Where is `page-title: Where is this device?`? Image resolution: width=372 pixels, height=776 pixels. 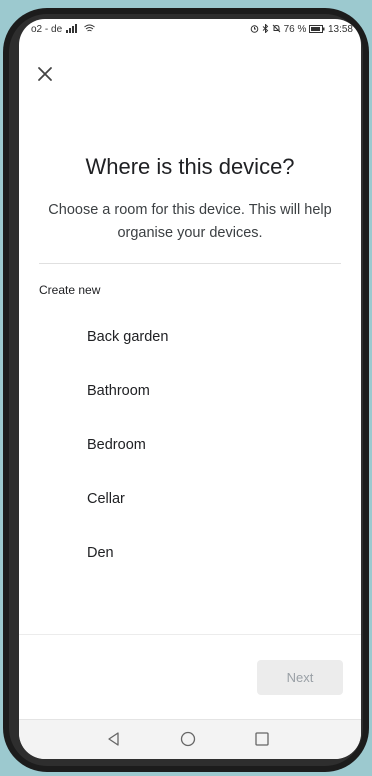 page-title: Where is this device? is located at coordinates (190, 166).